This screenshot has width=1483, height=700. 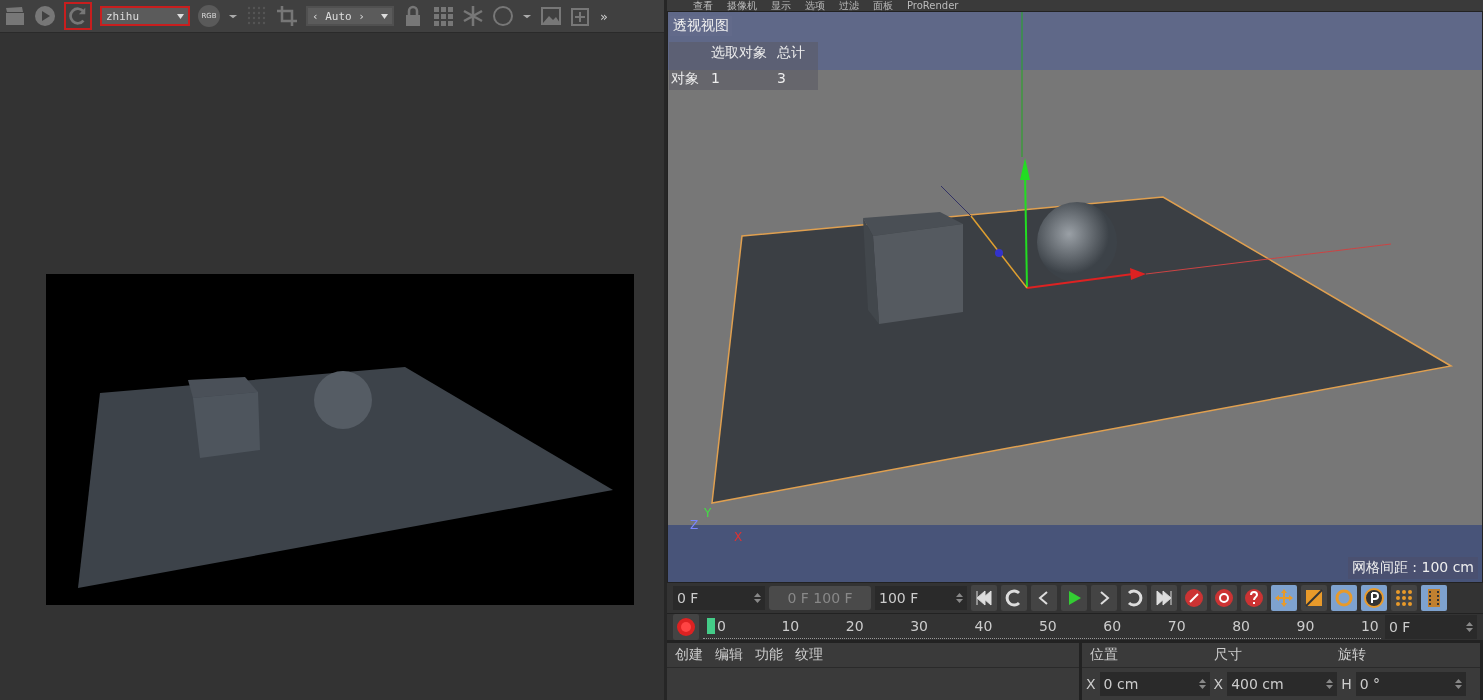 I want to click on frame-tick-label: 50, so click(x=1048, y=626).